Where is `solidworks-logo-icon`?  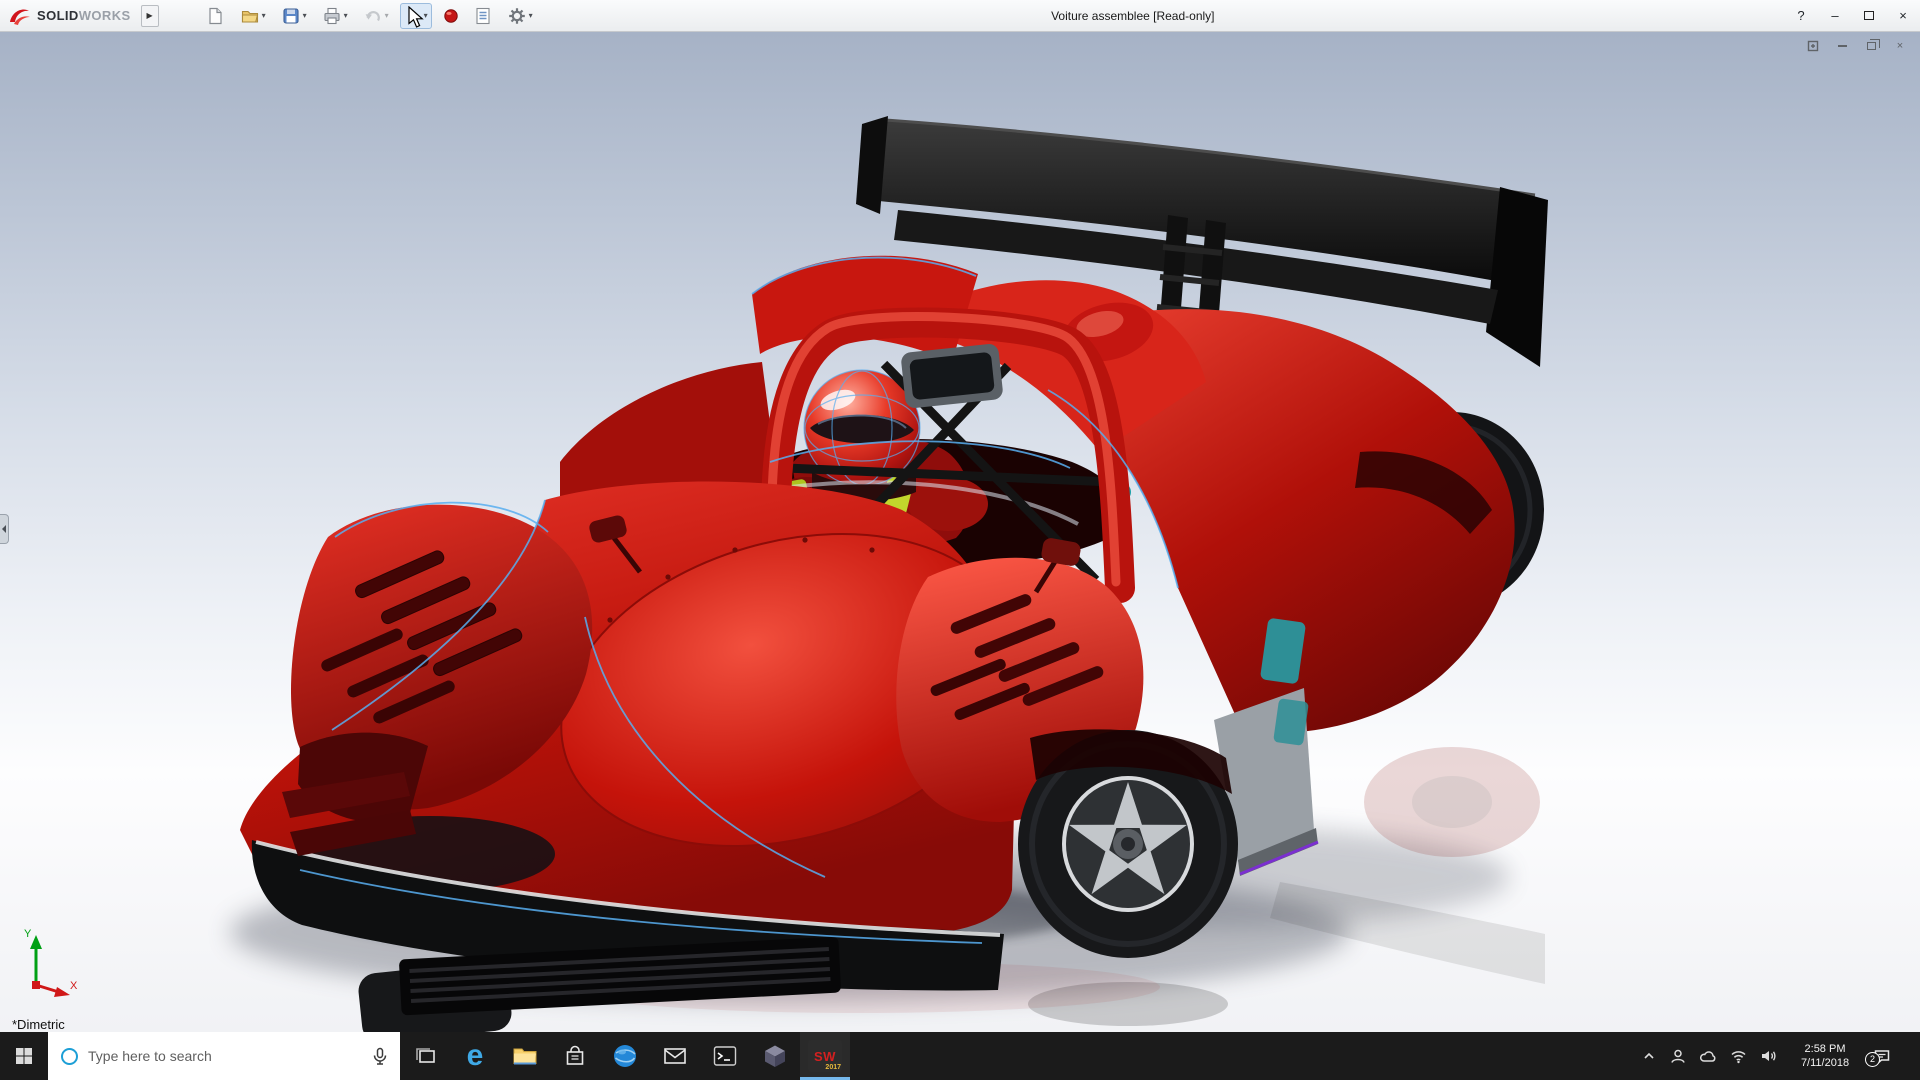 solidworks-logo-icon is located at coordinates (20, 16).